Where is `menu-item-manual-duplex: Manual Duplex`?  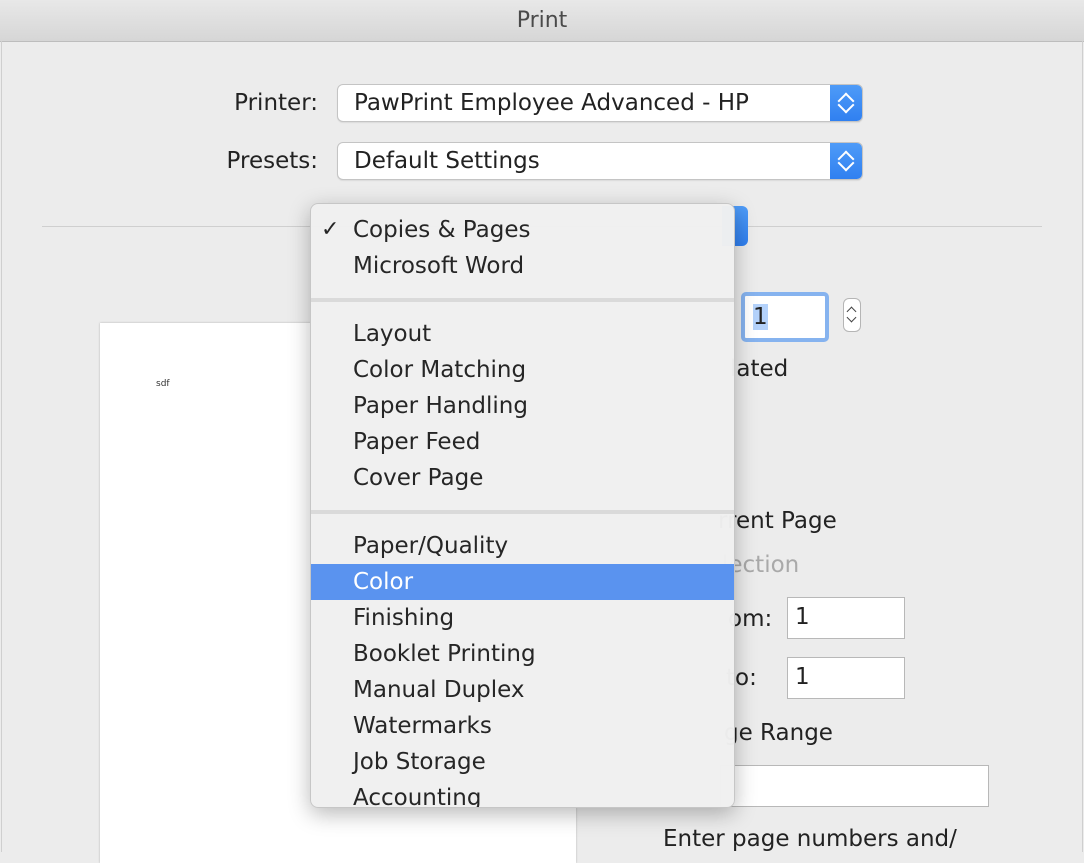 menu-item-manual-duplex: Manual Duplex is located at coordinates (522, 690).